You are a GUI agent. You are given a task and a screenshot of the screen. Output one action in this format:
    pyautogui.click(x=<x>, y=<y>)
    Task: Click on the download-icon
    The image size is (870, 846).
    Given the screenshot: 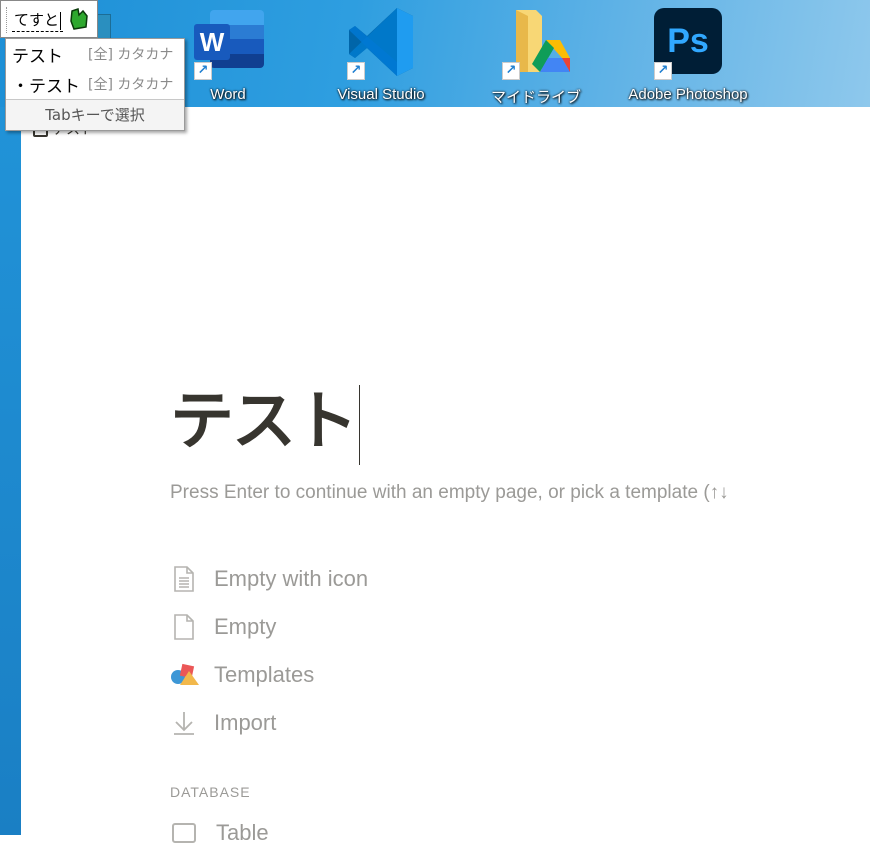 What is the action you would take?
    pyautogui.click(x=184, y=723)
    